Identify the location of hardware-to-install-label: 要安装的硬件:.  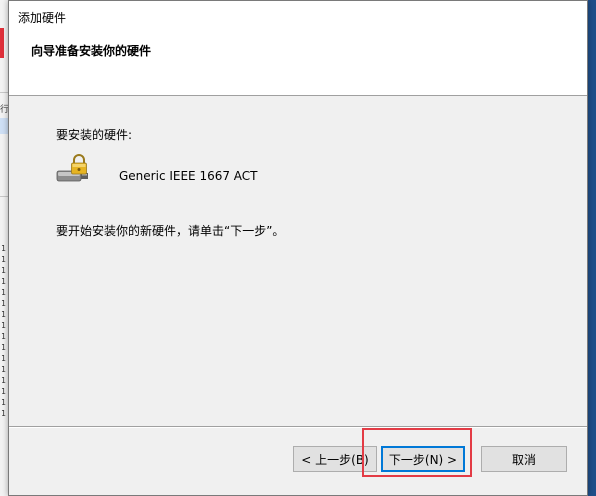
(94, 135).